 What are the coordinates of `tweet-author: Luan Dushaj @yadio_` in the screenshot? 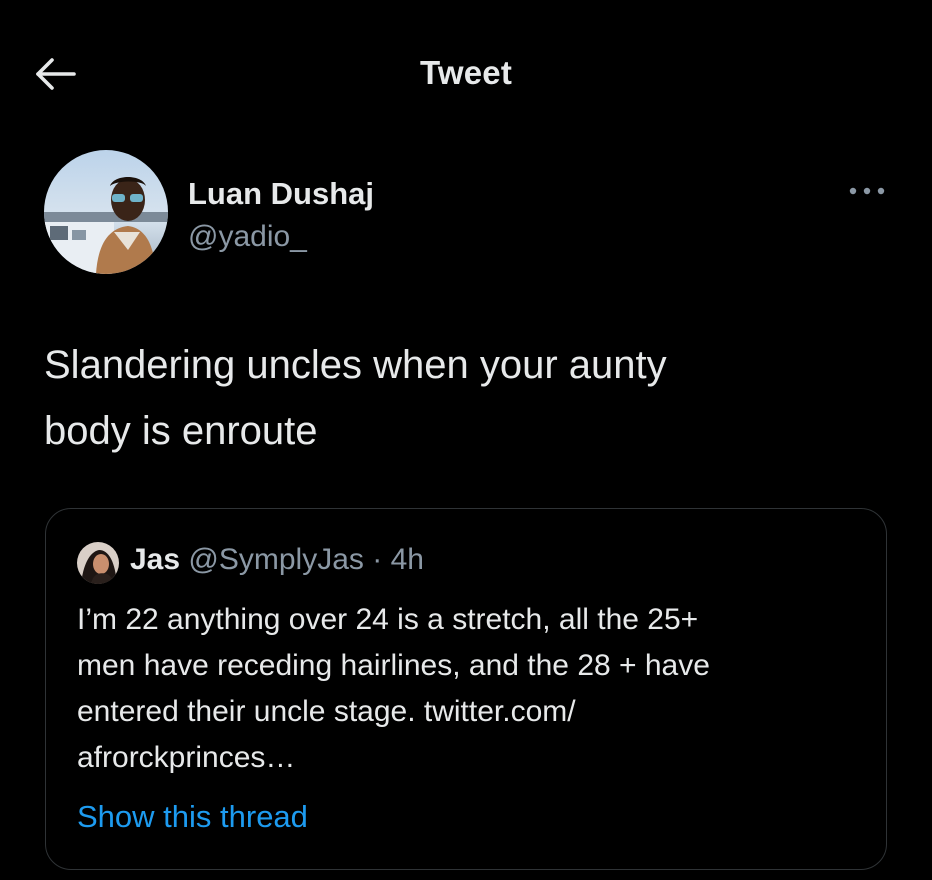 It's located at (469, 215).